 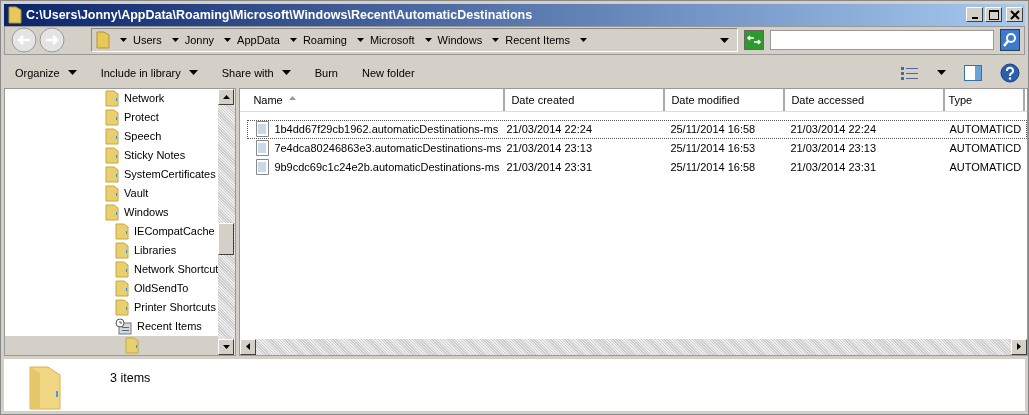 I want to click on tree-item: Printer Shortcuts, so click(x=112, y=307).